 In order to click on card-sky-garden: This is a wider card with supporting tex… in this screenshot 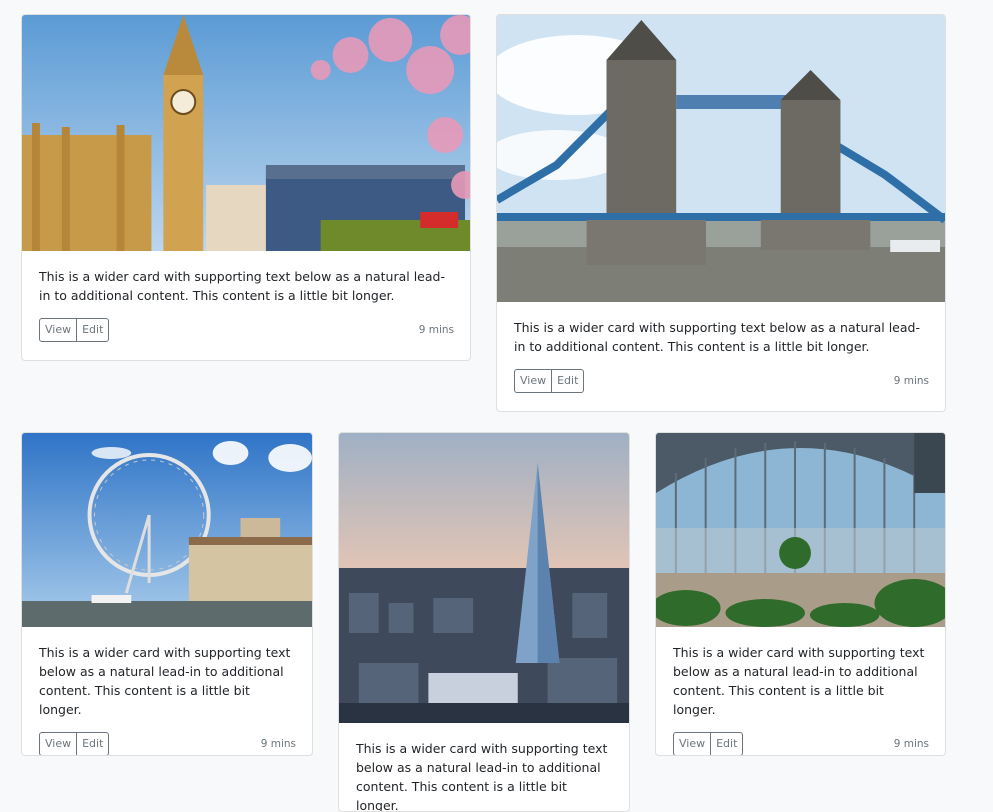, I will do `click(800, 594)`.